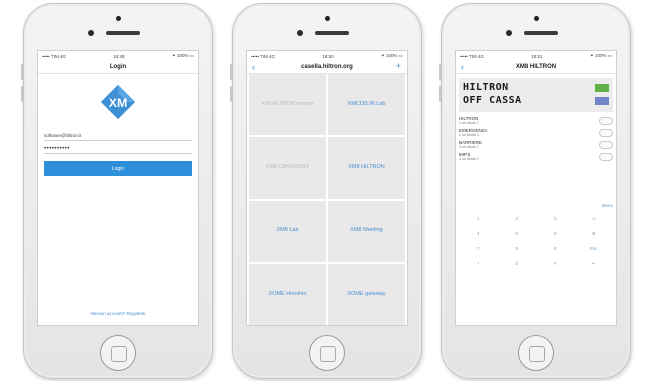 Image resolution: width=652 pixels, height=381 pixels. I want to click on key-7: 7, so click(478, 248).